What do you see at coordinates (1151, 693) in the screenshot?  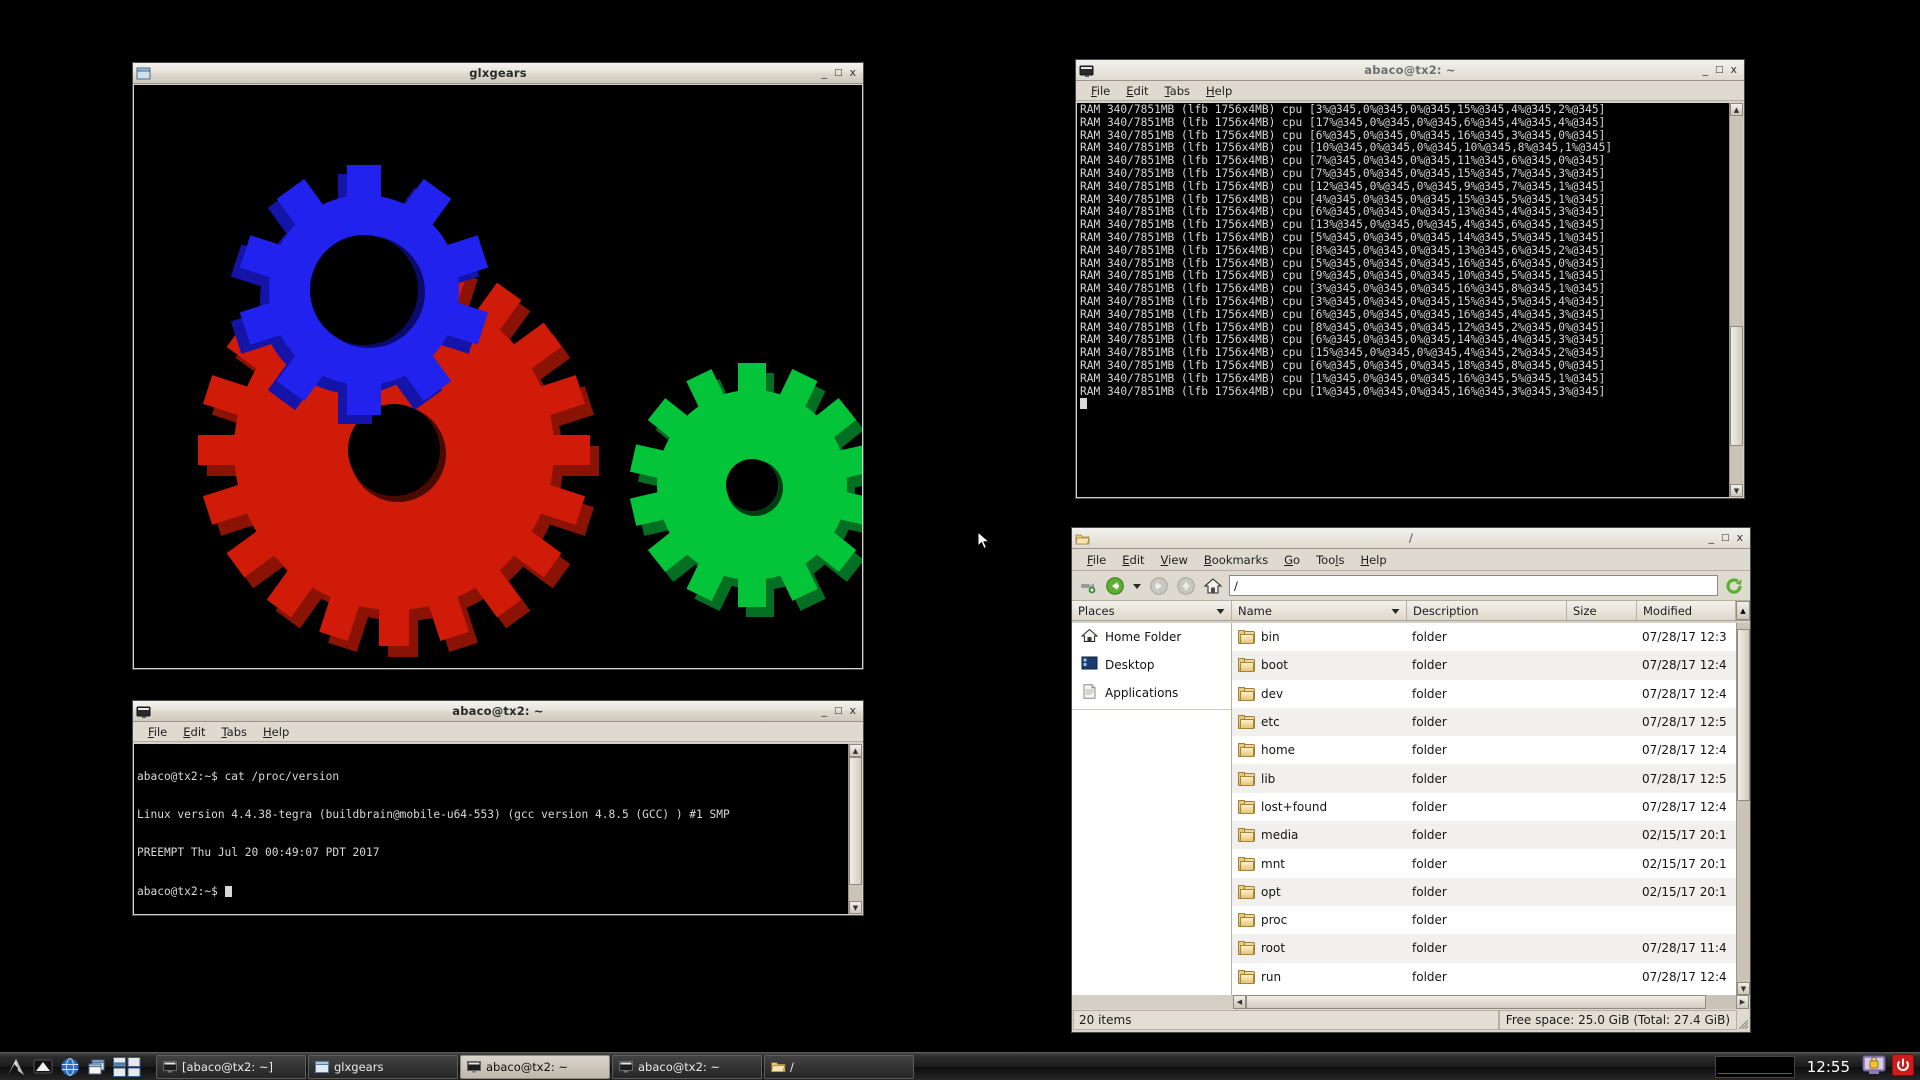 I see `sidebar-item-applications: Applications` at bounding box center [1151, 693].